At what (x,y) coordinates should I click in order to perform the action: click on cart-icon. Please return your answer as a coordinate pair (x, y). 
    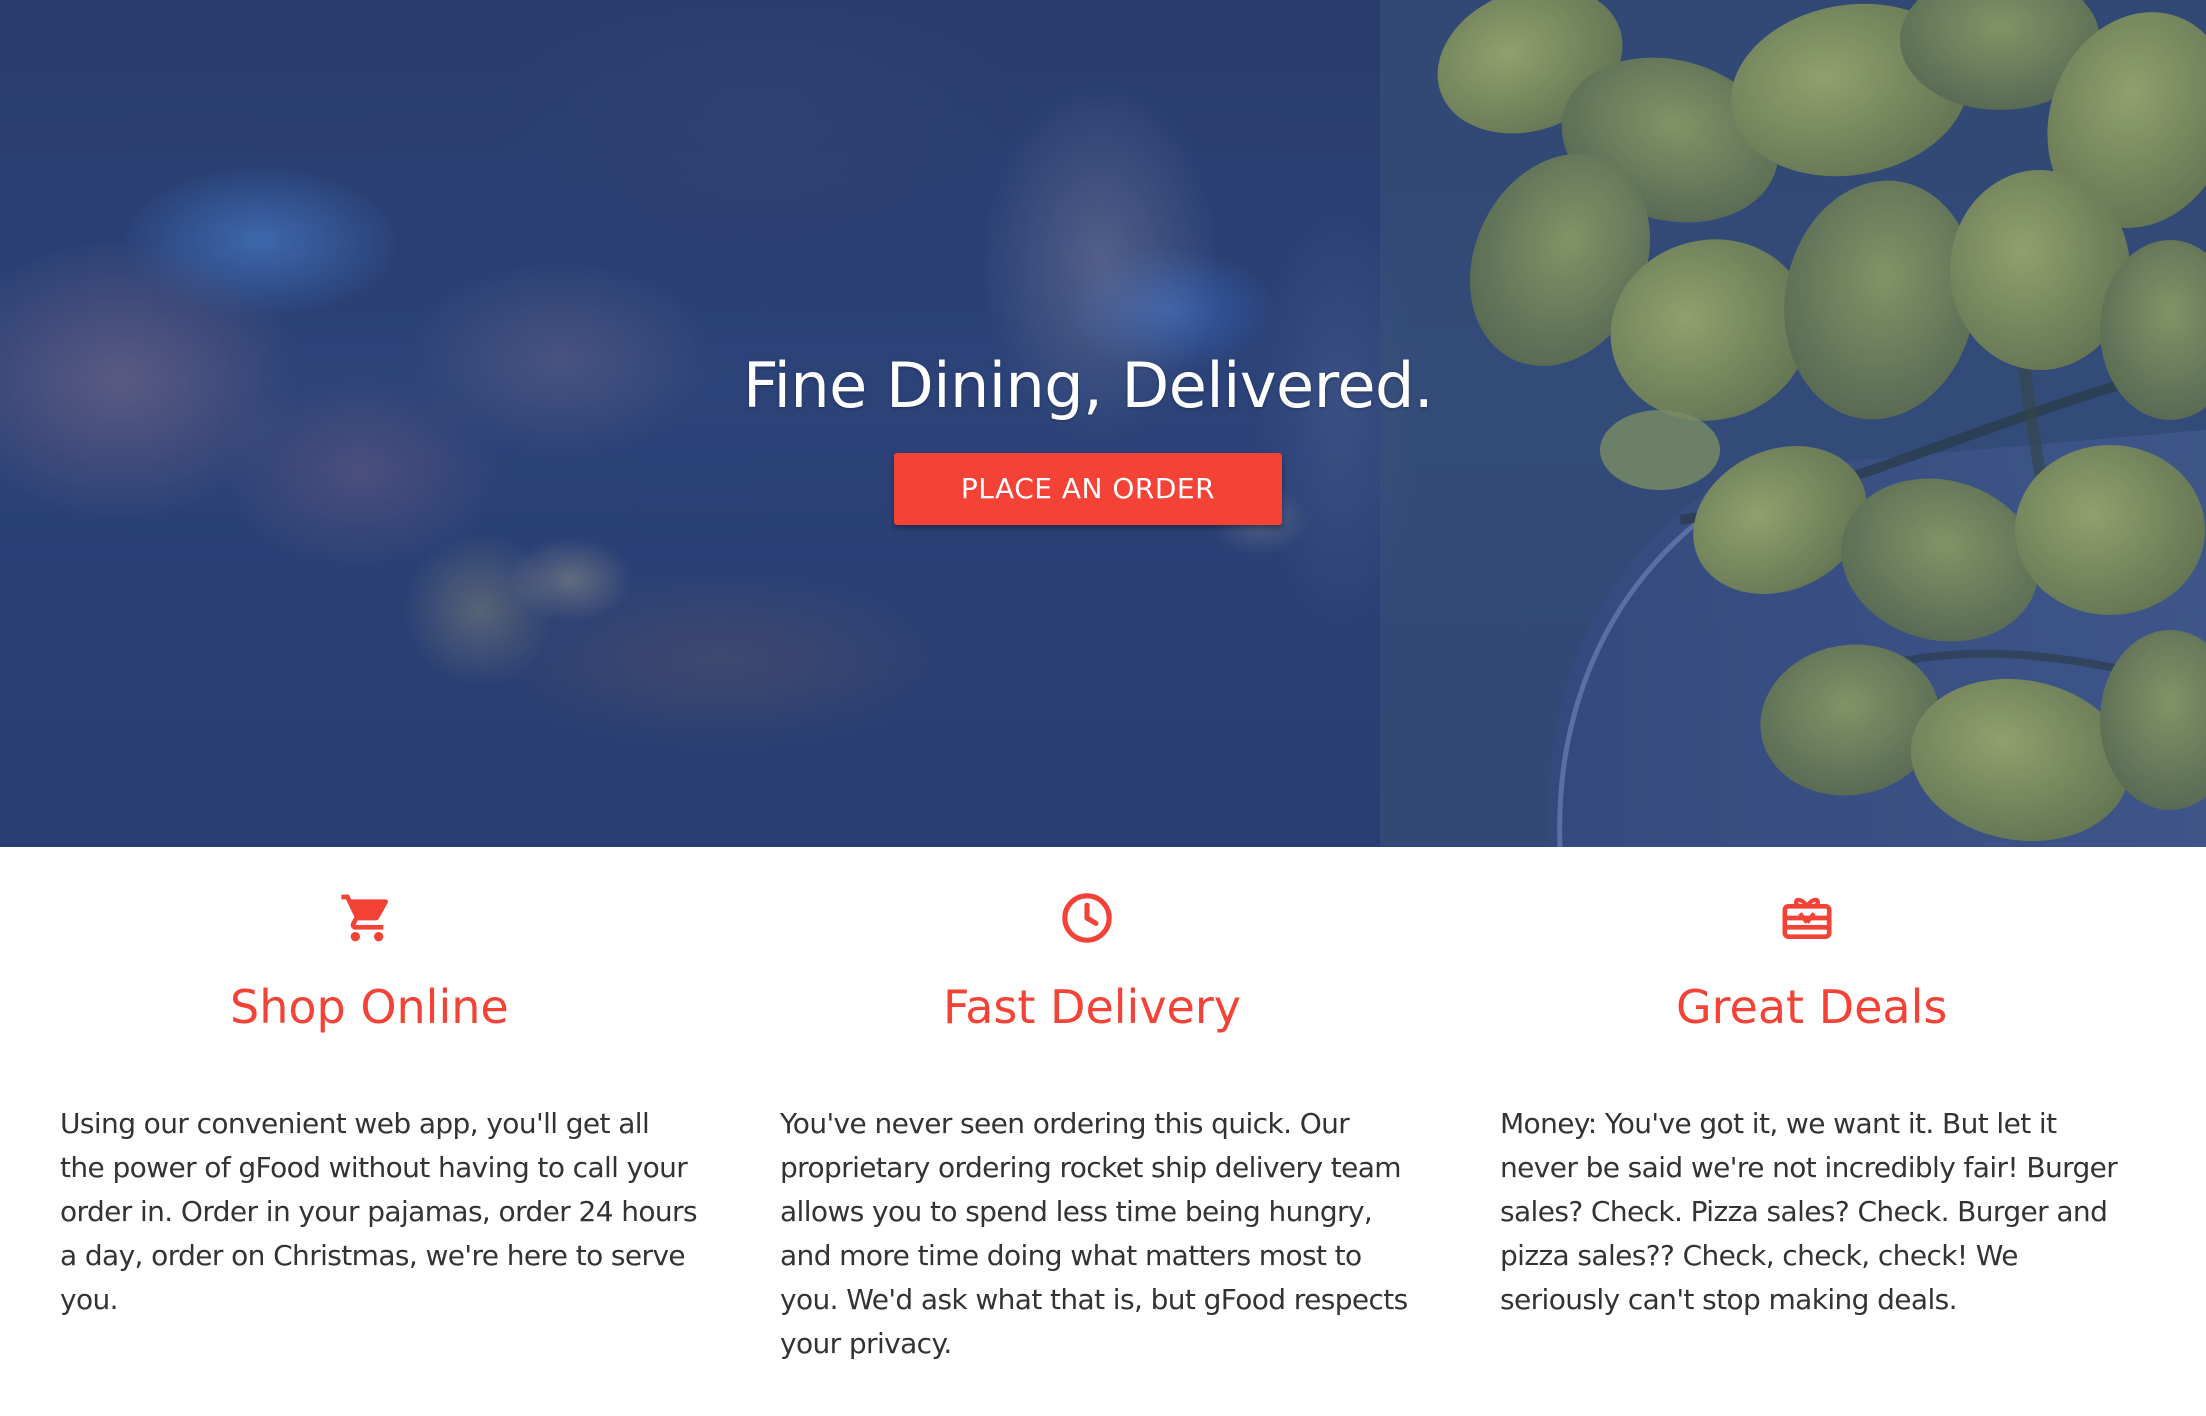
    Looking at the image, I should click on (367, 918).